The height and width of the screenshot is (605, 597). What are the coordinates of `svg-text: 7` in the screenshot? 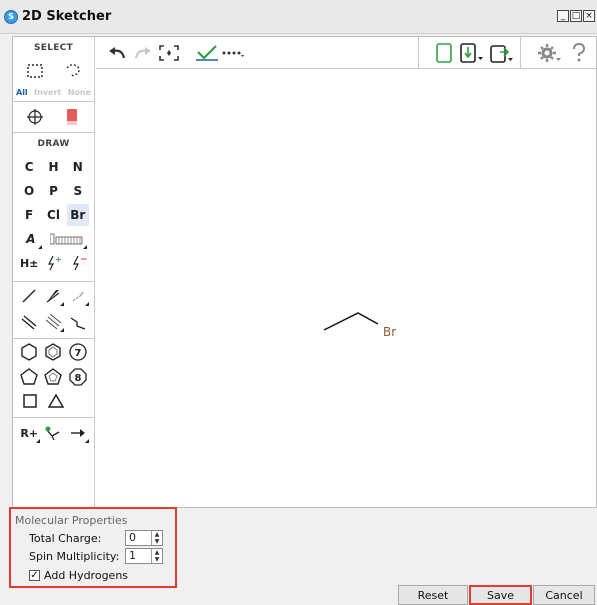 It's located at (77, 353).